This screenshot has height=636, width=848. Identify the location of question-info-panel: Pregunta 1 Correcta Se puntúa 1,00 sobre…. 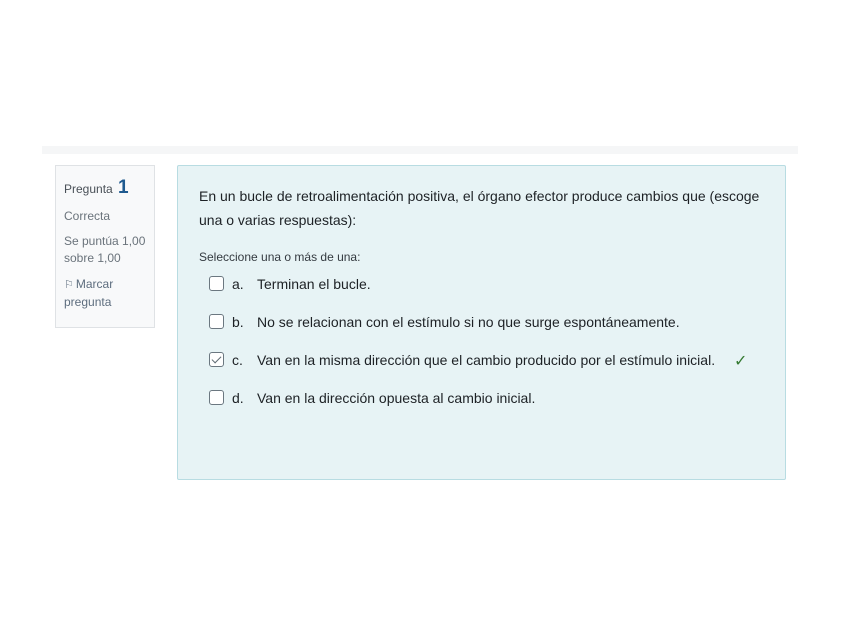
(105, 246).